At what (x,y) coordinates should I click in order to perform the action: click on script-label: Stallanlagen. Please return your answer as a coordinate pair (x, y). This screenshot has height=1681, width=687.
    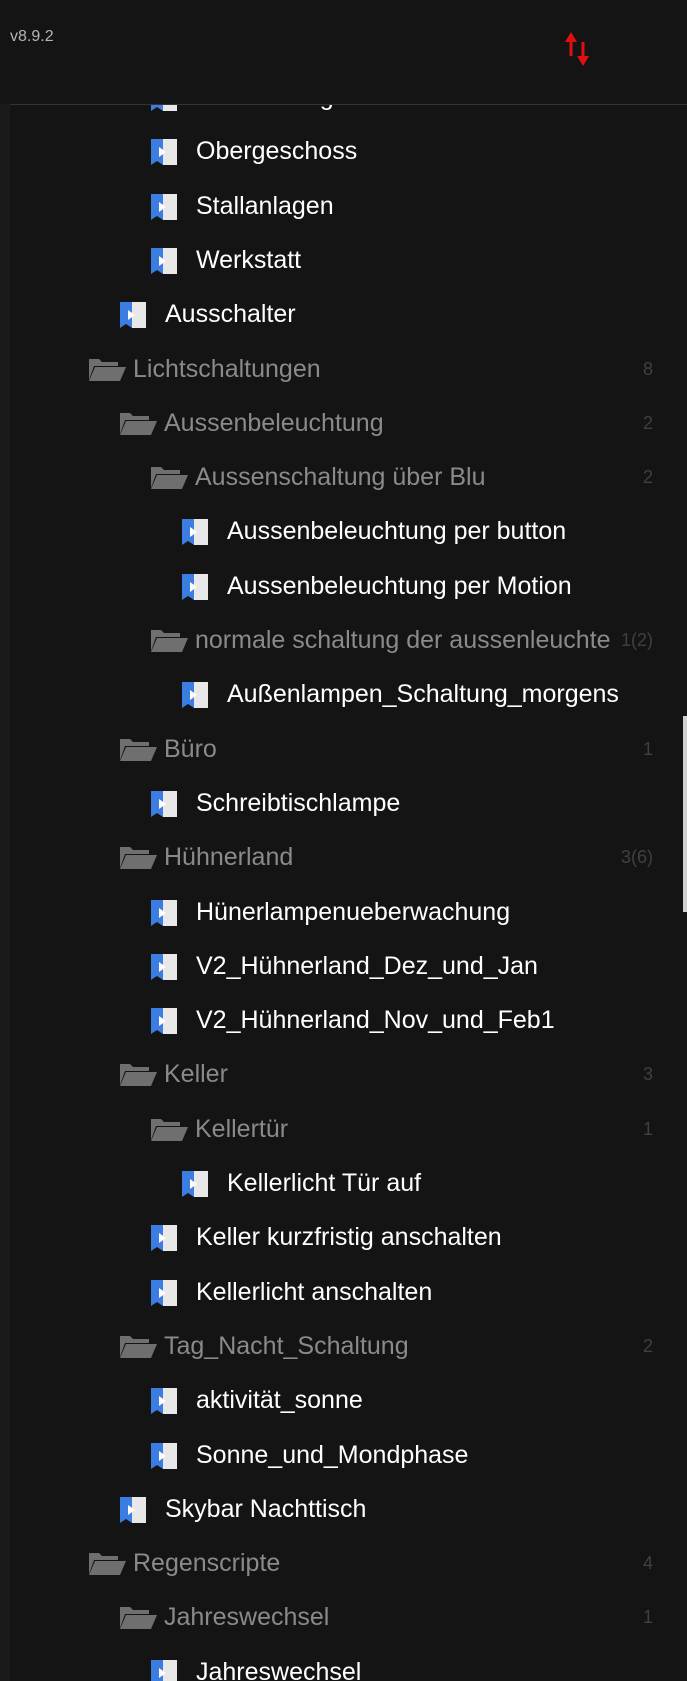
    Looking at the image, I should click on (265, 205).